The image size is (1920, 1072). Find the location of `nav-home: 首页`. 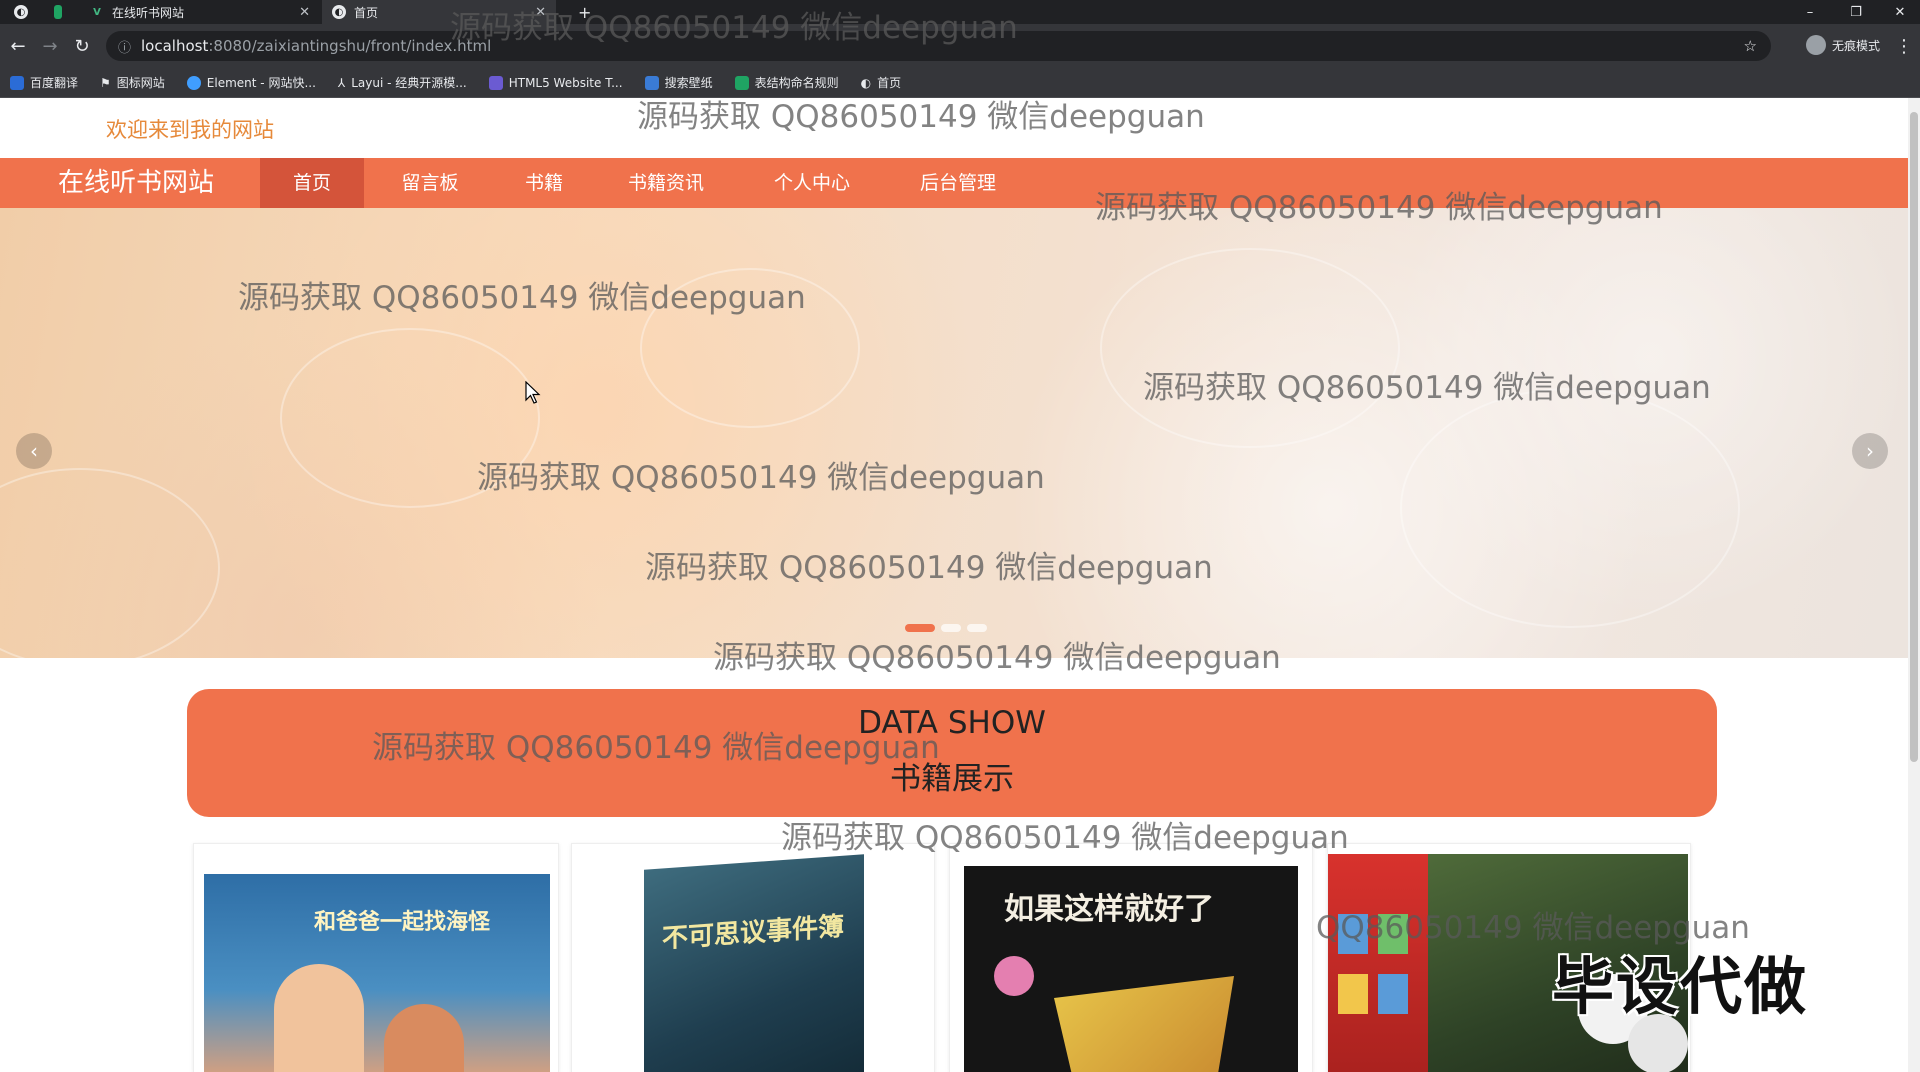

nav-home: 首页 is located at coordinates (312, 183).